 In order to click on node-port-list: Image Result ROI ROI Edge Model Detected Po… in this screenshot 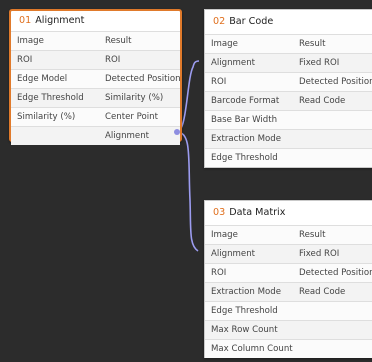, I will do `click(95, 88)`.